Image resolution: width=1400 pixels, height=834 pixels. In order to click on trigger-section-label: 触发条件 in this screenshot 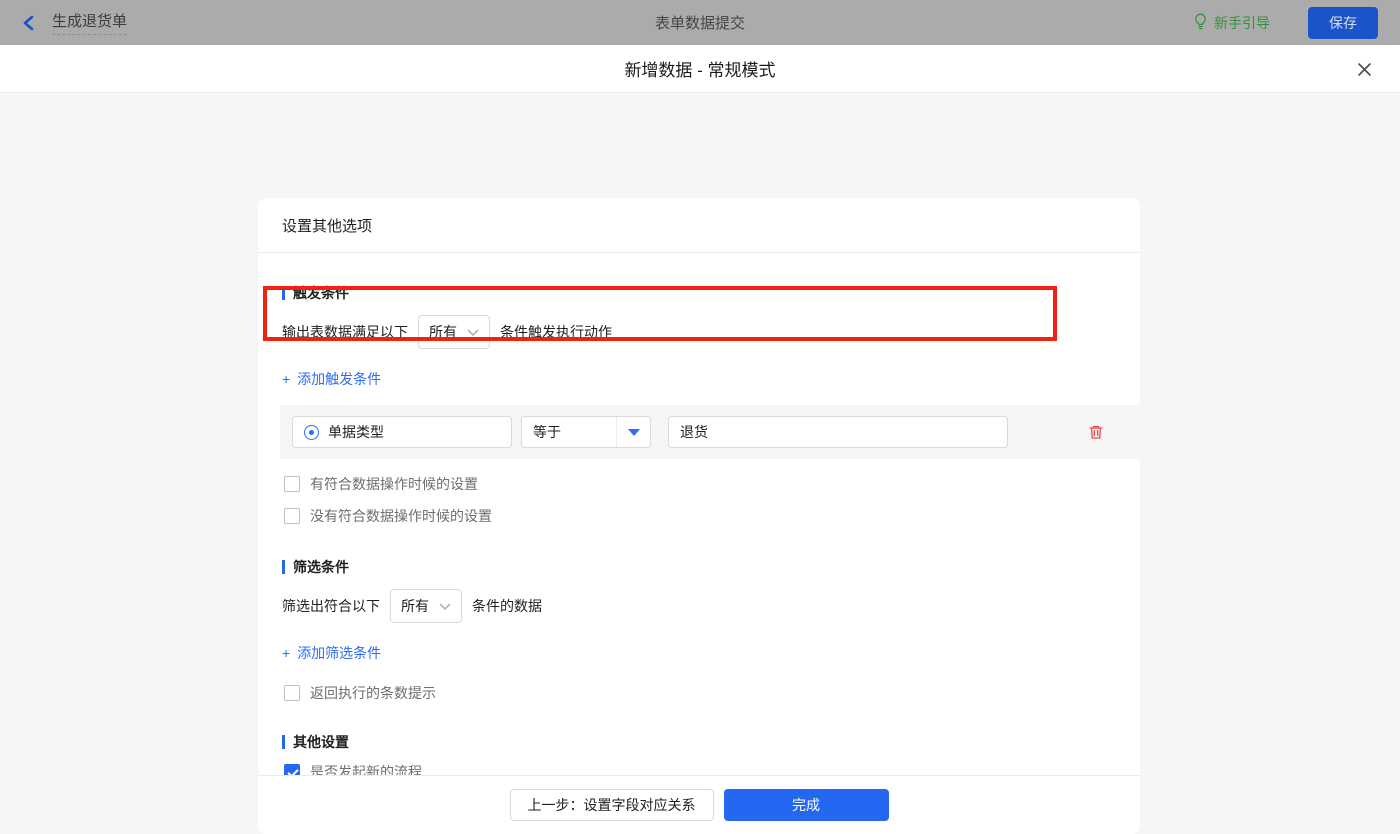, I will do `click(321, 293)`.